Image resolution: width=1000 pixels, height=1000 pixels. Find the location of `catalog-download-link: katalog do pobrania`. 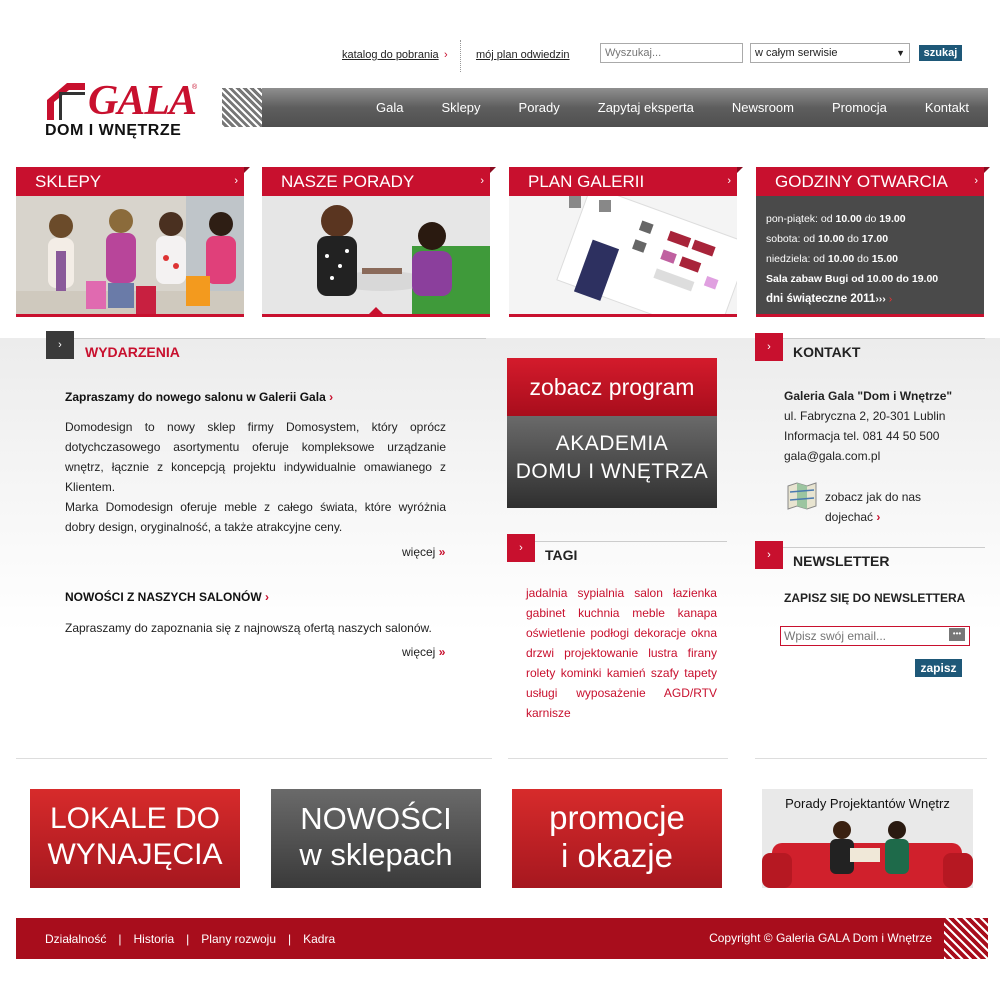

catalog-download-link: katalog do pobrania is located at coordinates (390, 55).